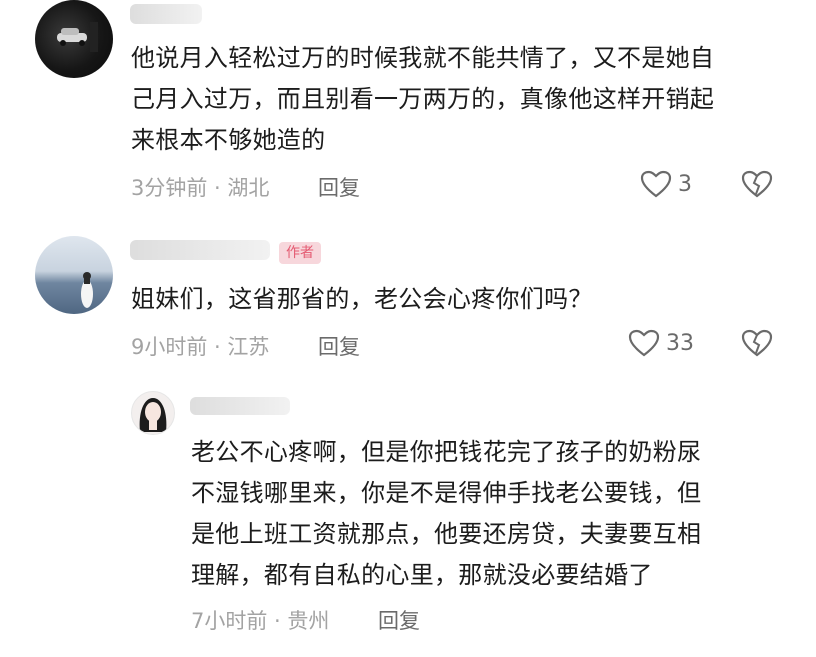 This screenshot has height=657, width=816. Describe the element at coordinates (685, 184) in the screenshot. I see `like-count: 3` at that location.